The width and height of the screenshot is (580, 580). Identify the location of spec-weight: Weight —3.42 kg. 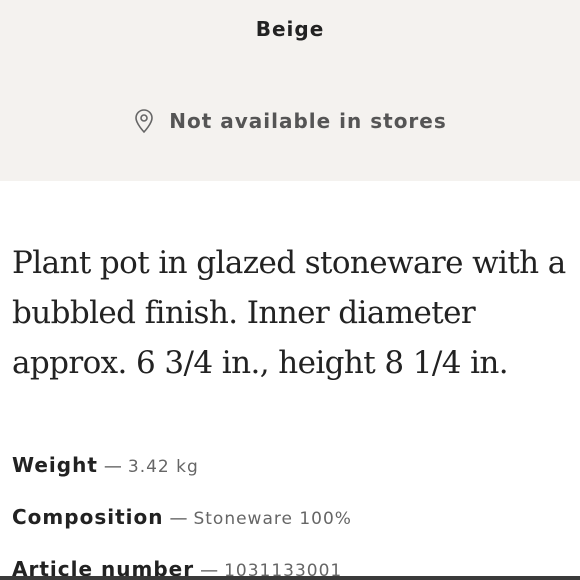
(292, 465).